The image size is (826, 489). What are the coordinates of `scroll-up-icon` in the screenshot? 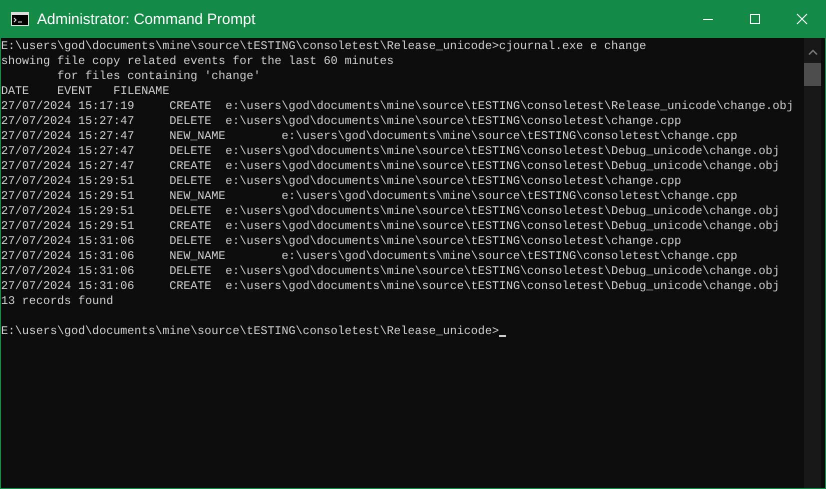 It's located at (813, 52).